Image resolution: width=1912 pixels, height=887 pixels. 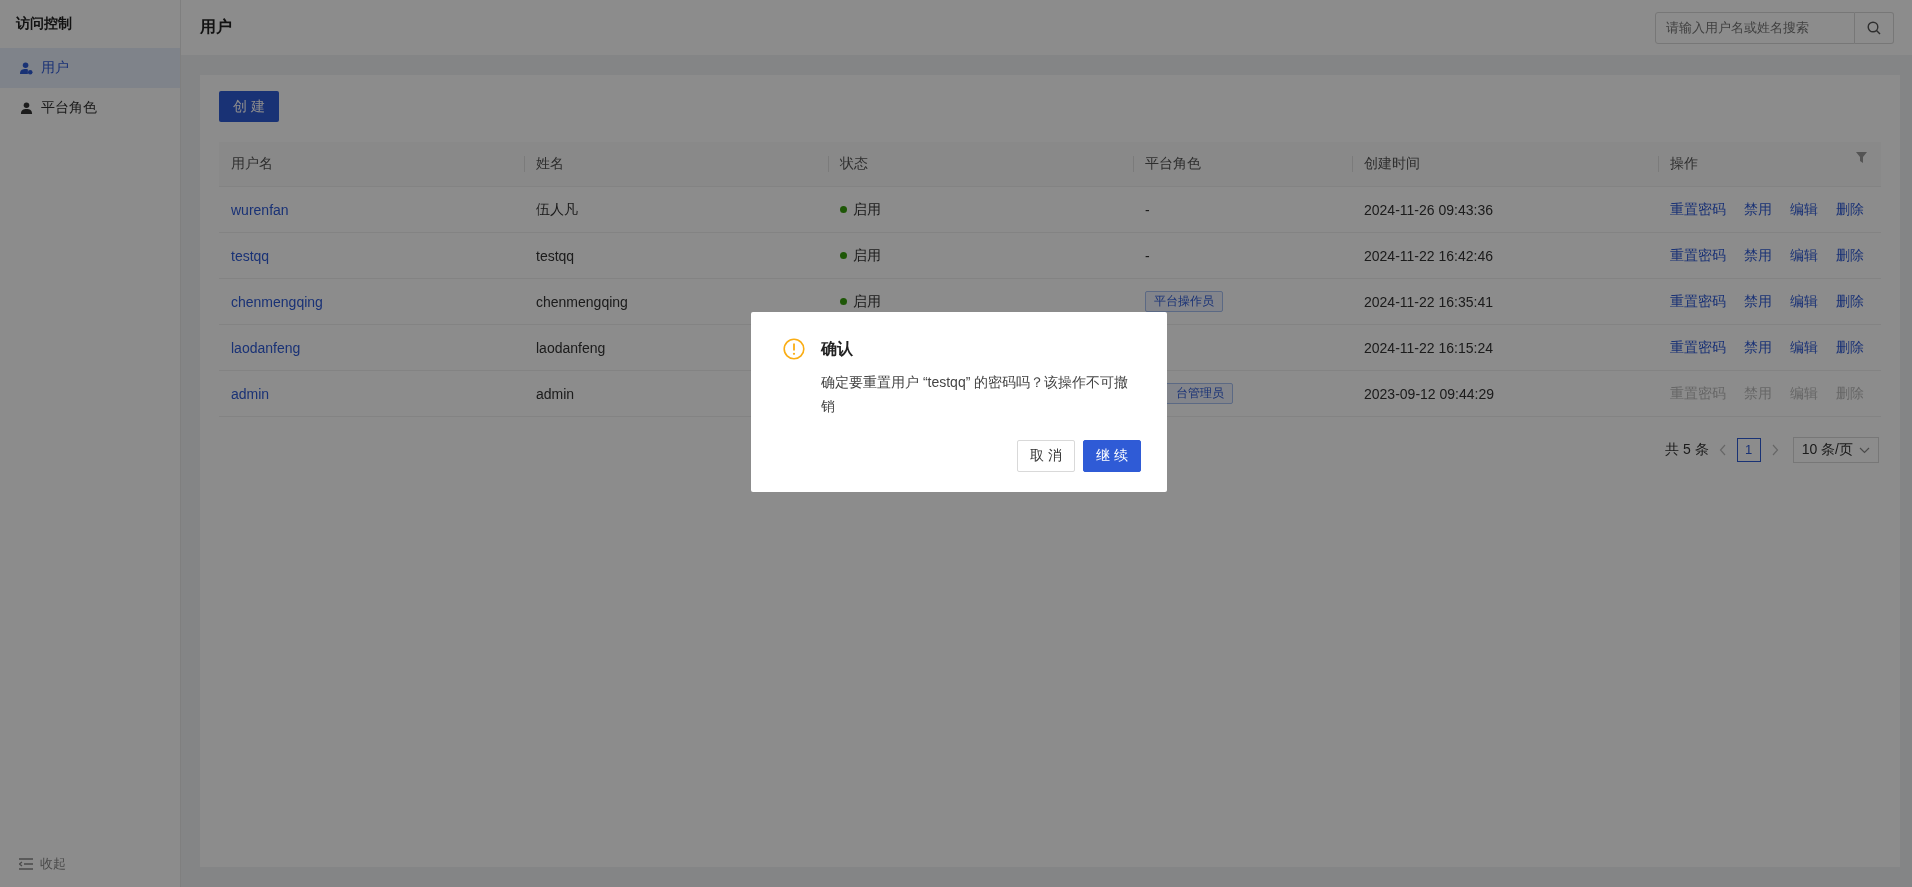 What do you see at coordinates (555, 255) in the screenshot?
I see `table-cell: testqq` at bounding box center [555, 255].